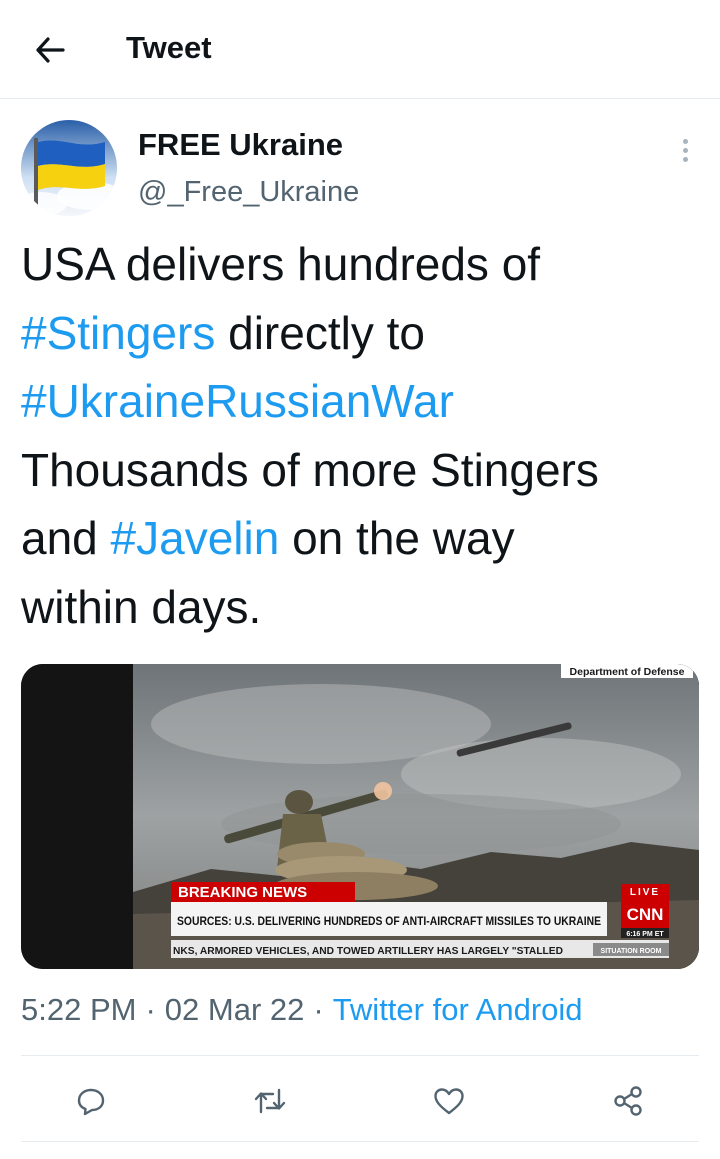  I want to click on tweet-text-line: and #Javelin on the way, so click(366, 538).